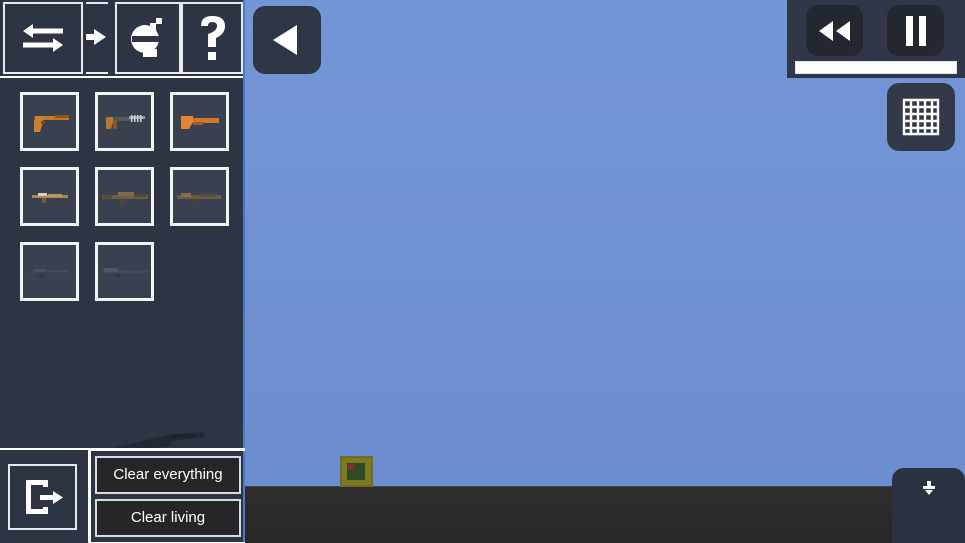 Image resolution: width=965 pixels, height=543 pixels. What do you see at coordinates (928, 488) in the screenshot?
I see `drag-handle-icon` at bounding box center [928, 488].